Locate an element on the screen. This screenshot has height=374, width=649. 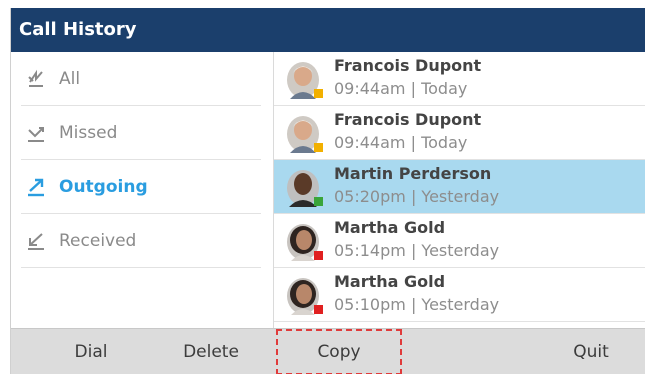
sidebar-item-received: Received is located at coordinates (141, 241).